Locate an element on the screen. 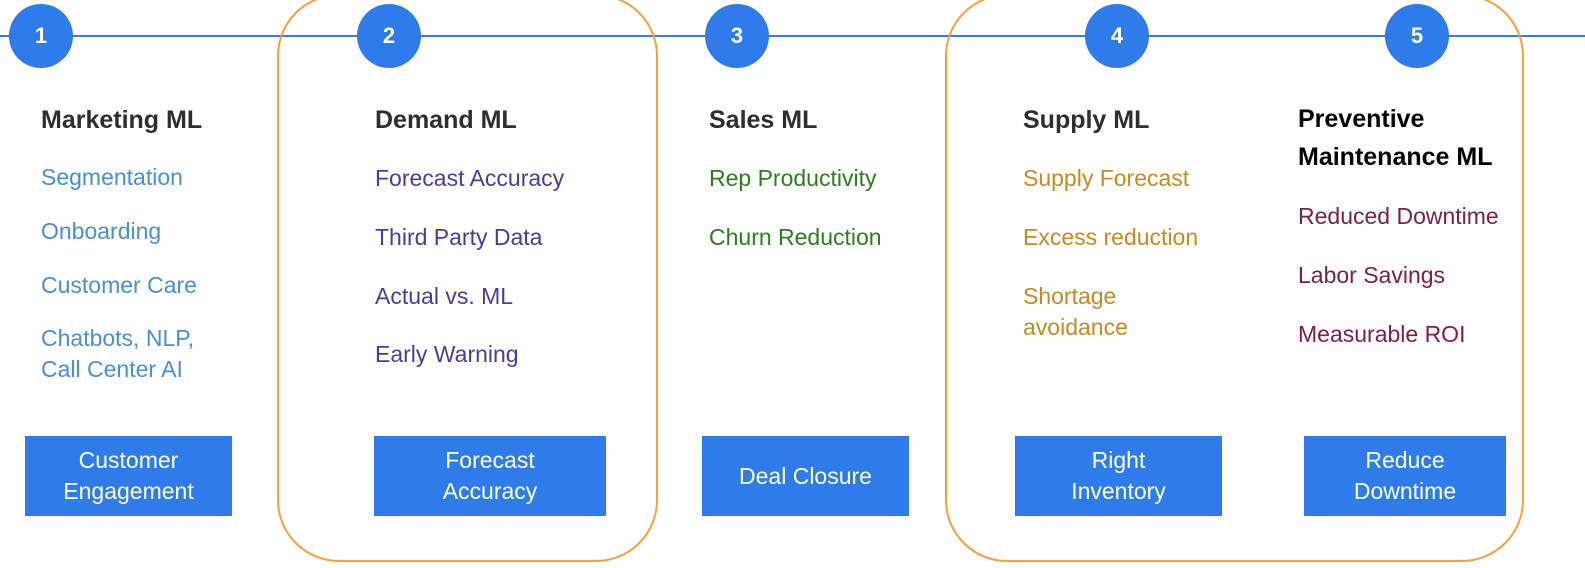 The image size is (1585, 568). stage-item: Supply Forecast is located at coordinates (1106, 178).